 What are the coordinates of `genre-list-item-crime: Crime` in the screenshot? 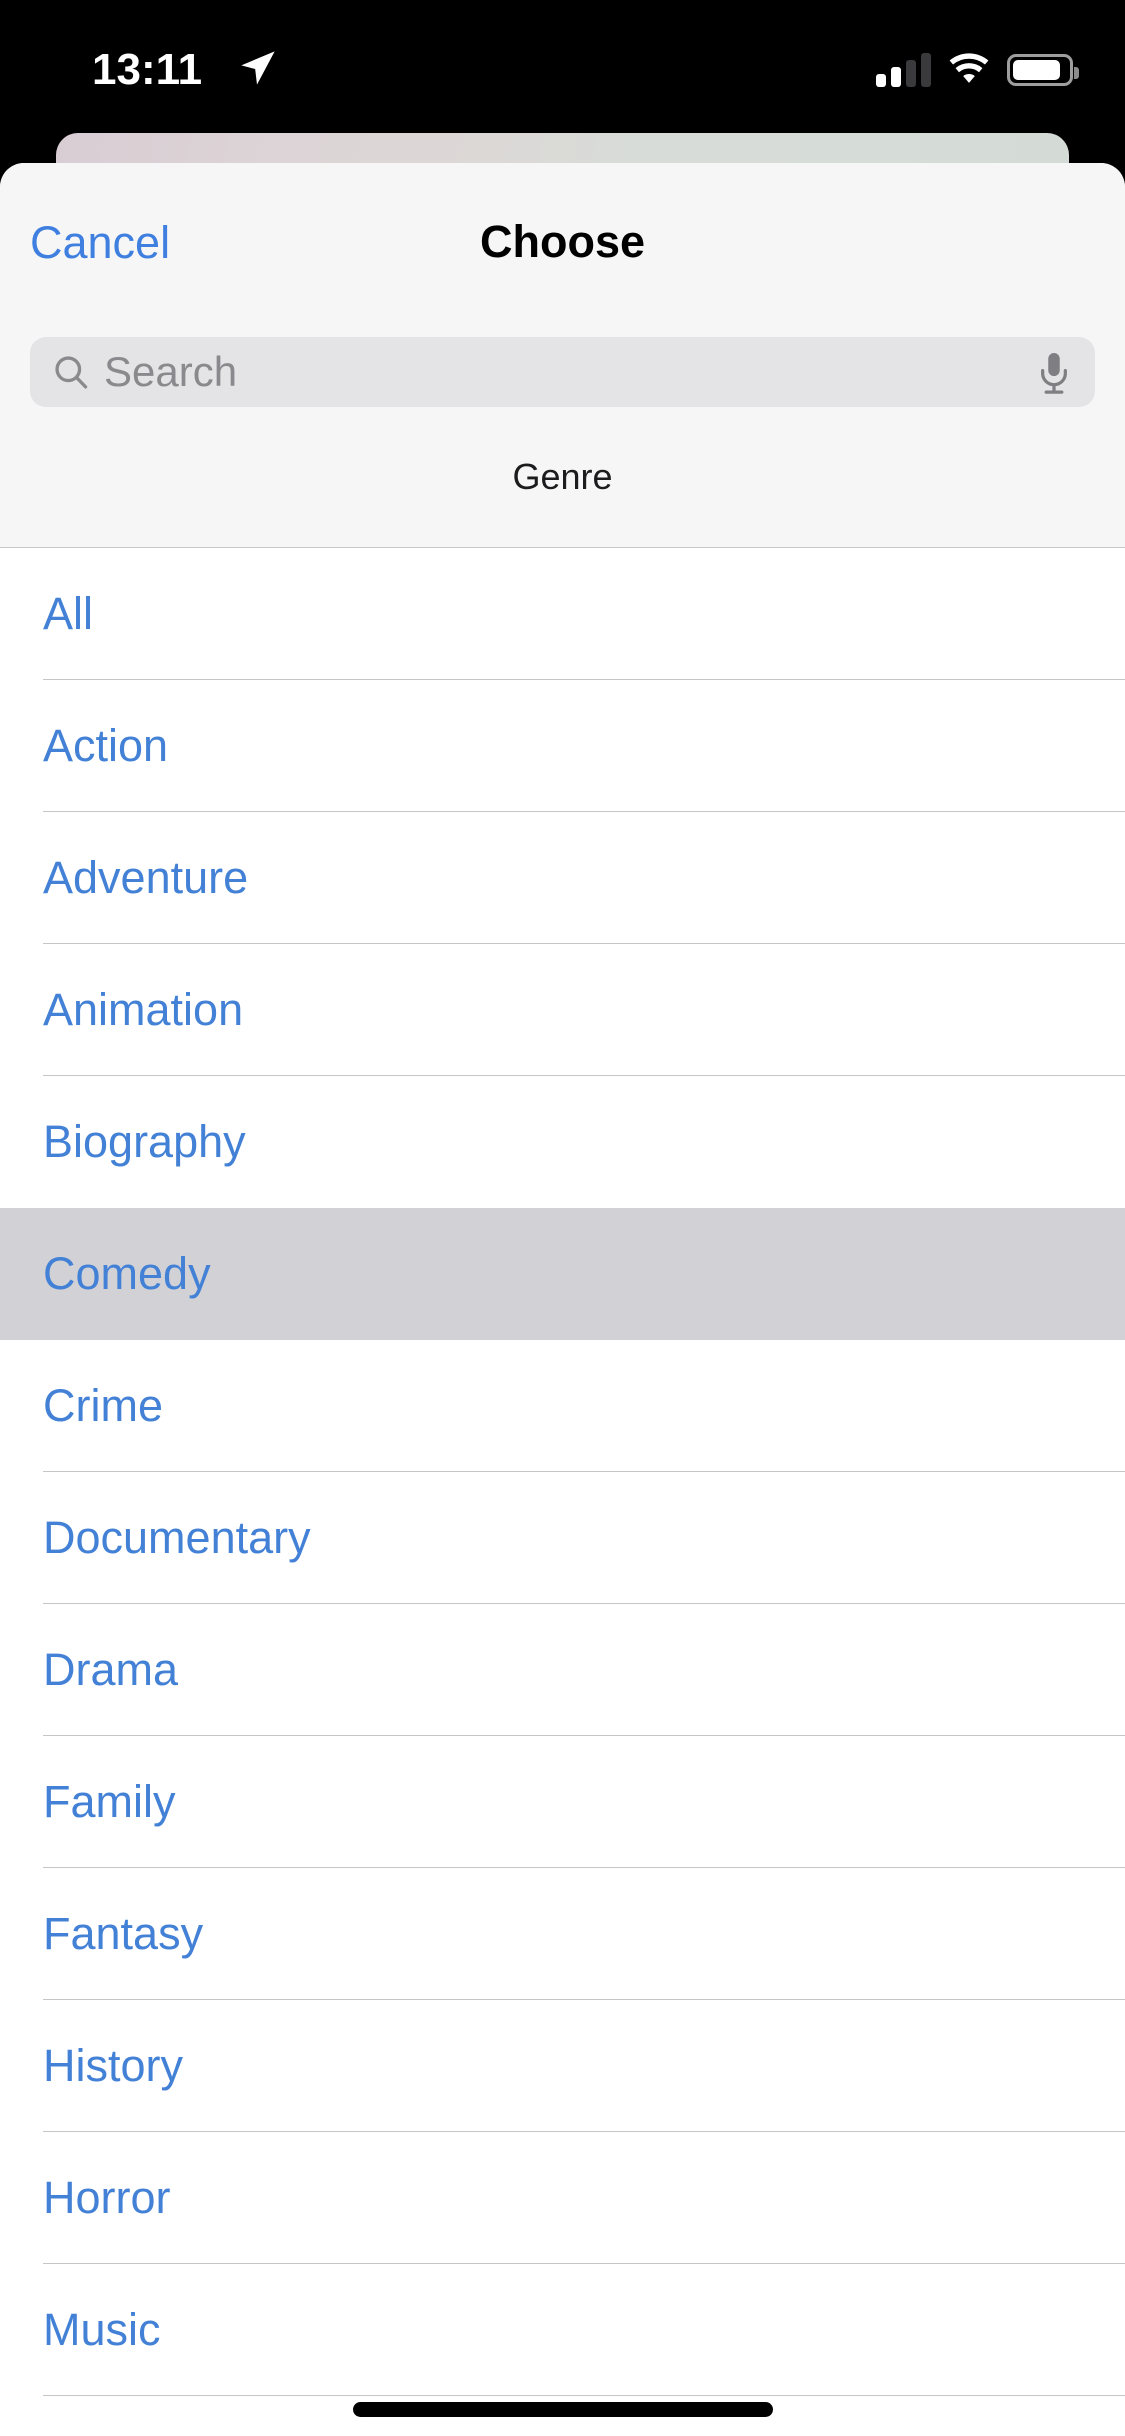 It's located at (562, 1406).